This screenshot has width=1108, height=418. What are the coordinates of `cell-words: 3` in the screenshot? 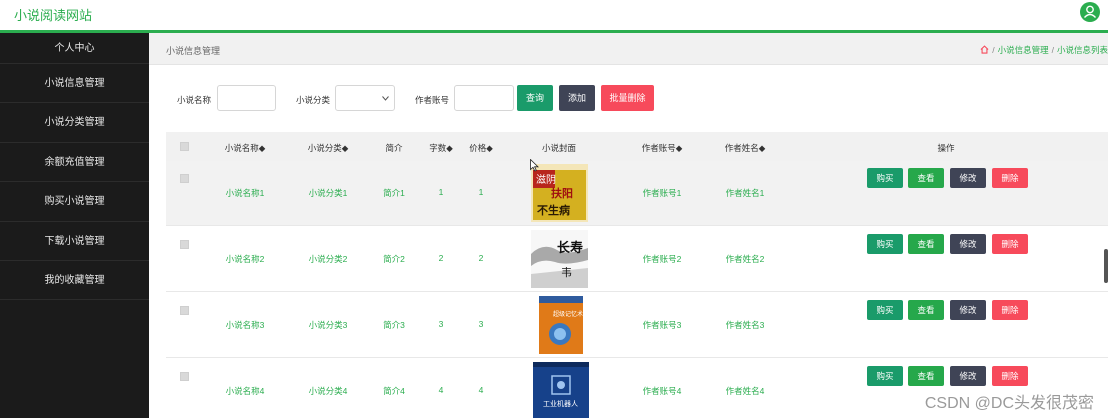 It's located at (441, 324).